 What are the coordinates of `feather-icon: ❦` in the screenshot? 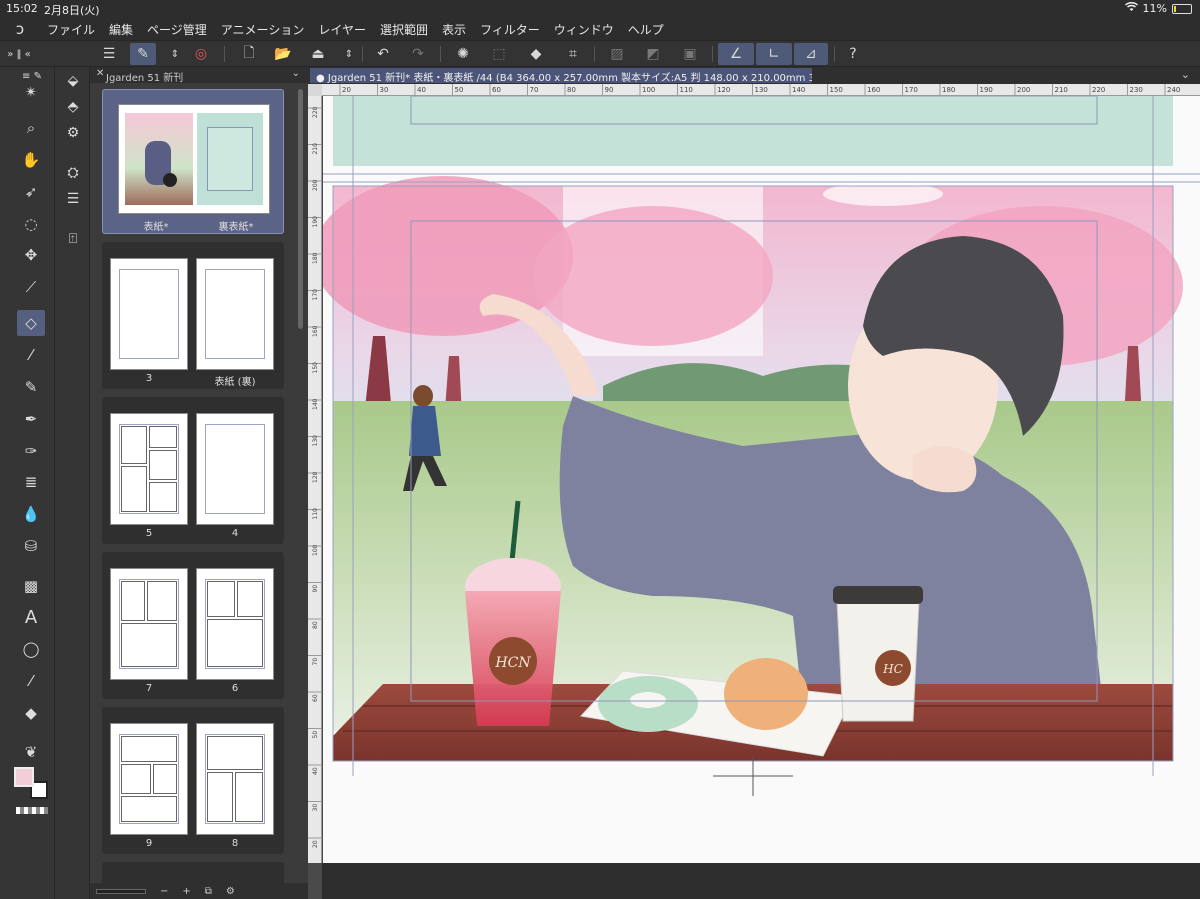 It's located at (31, 752).